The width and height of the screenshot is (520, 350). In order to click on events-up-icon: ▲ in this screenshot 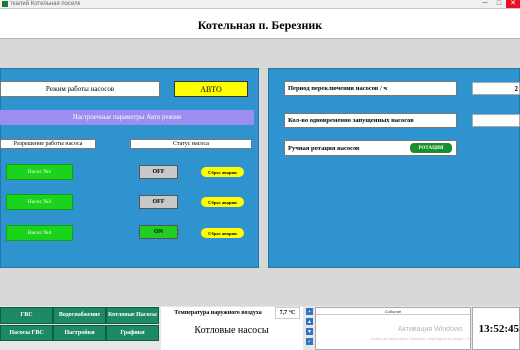, I will do `click(309, 321)`.